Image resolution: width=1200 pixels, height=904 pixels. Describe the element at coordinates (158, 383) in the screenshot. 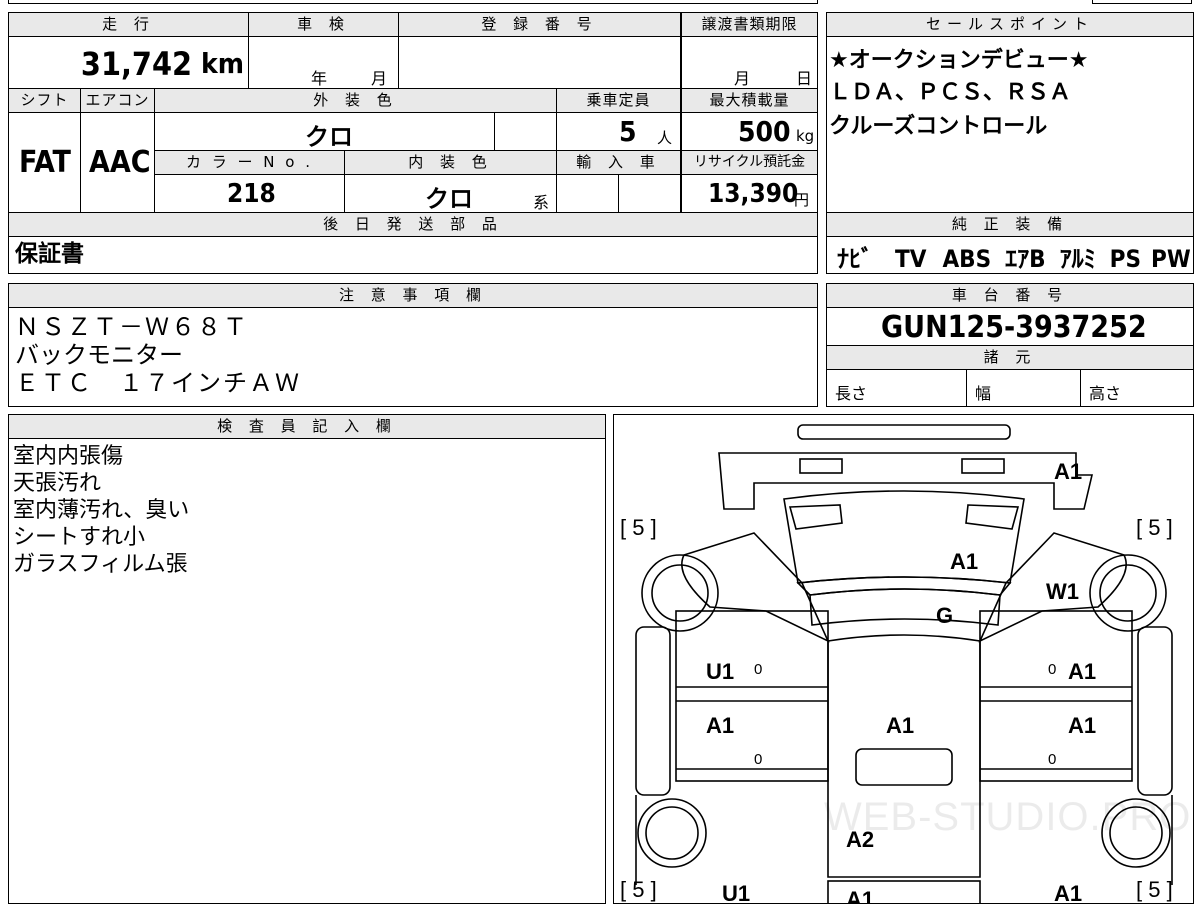

I see `notice-line-3: ＥＴＣ １７インチＡＷ` at that location.